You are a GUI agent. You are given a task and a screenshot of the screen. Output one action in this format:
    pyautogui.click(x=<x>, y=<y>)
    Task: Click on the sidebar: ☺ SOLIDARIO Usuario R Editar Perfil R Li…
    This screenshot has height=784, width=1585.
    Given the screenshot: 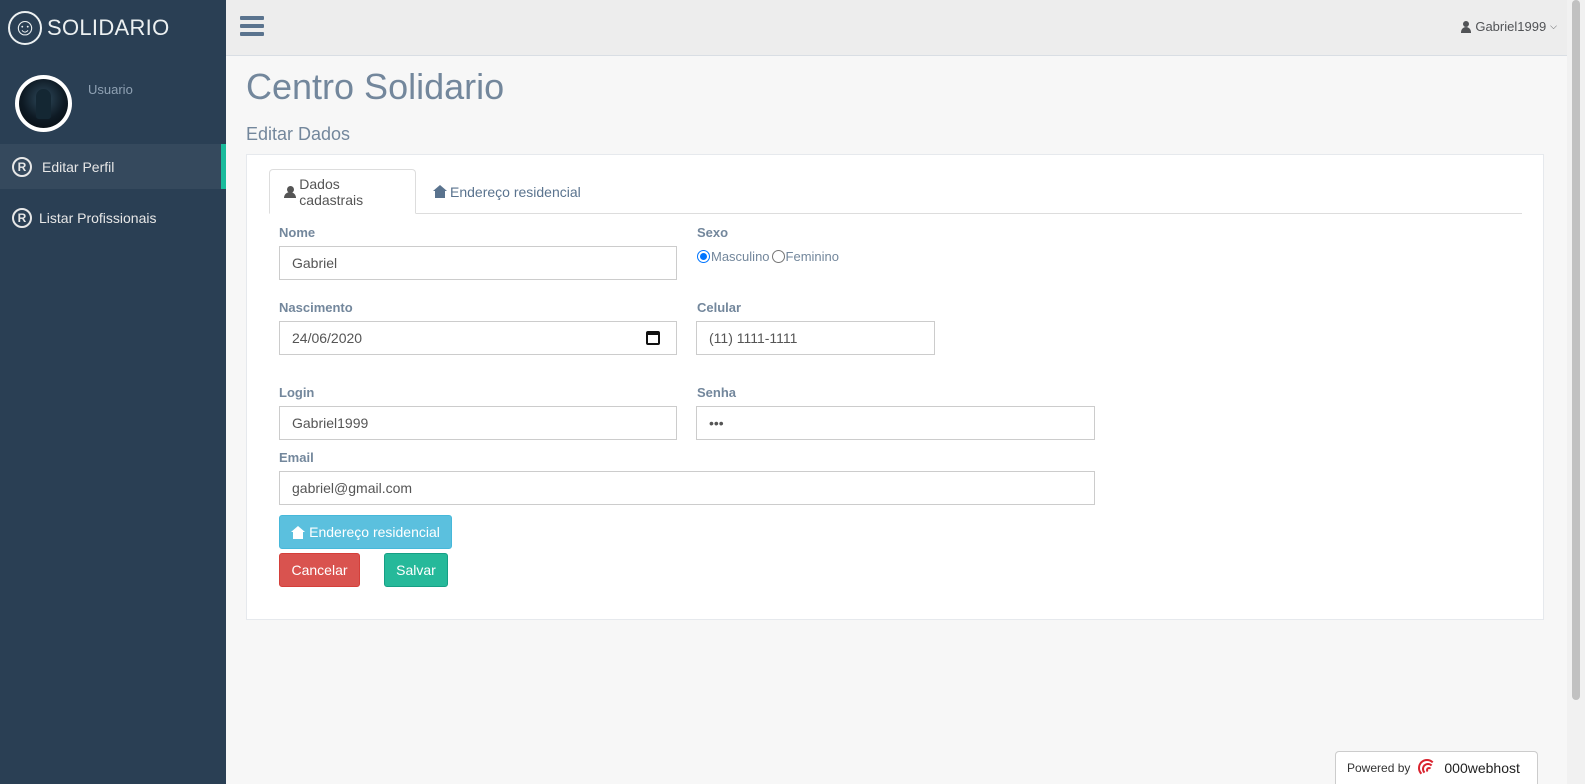 What is the action you would take?
    pyautogui.click(x=113, y=392)
    